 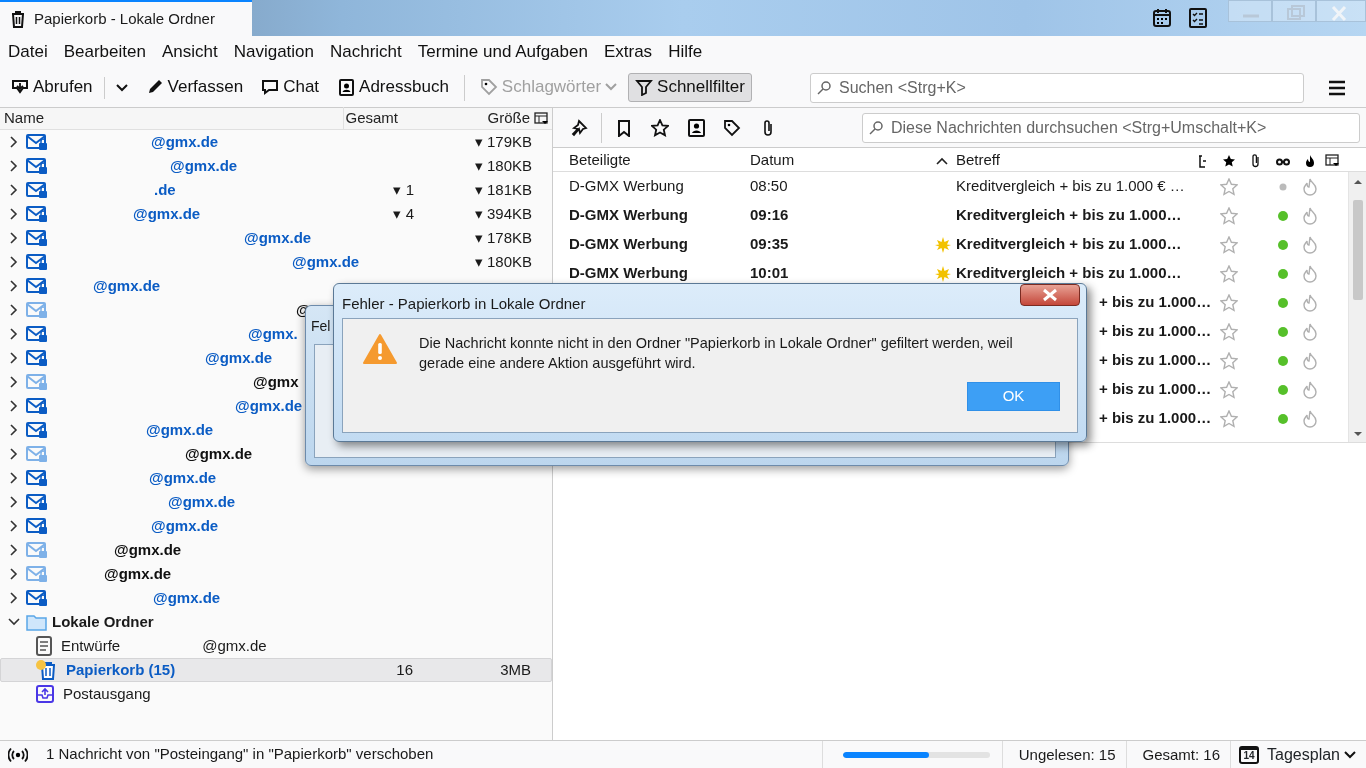 What do you see at coordinates (474, 118) in the screenshot?
I see `column-header: Größe` at bounding box center [474, 118].